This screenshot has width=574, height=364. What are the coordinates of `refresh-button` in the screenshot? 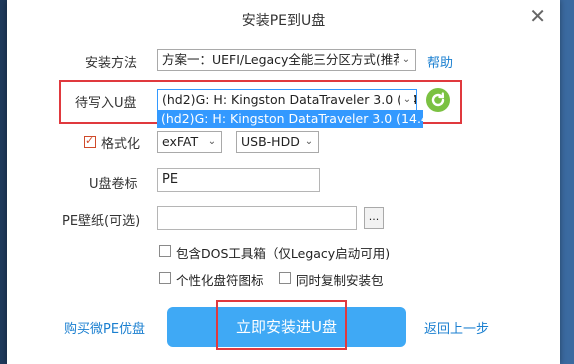 It's located at (438, 100).